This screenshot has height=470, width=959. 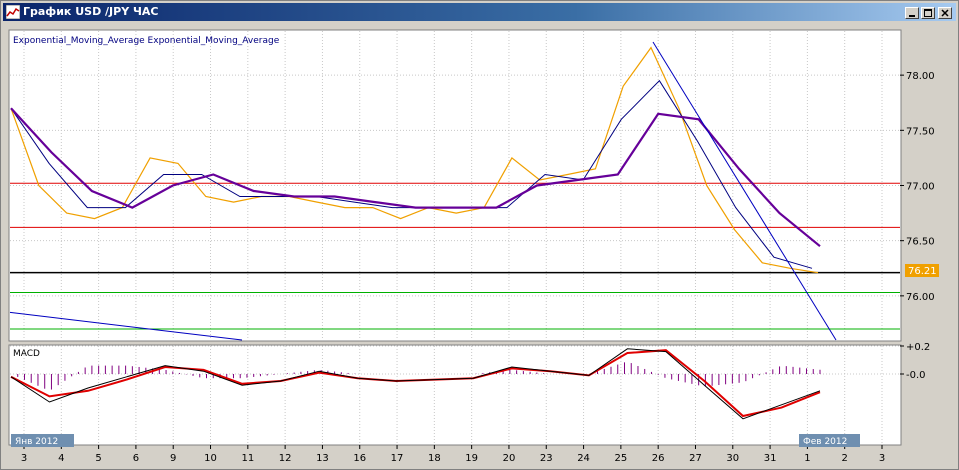 What do you see at coordinates (210, 458) in the screenshot?
I see `time-axis-label: 10` at bounding box center [210, 458].